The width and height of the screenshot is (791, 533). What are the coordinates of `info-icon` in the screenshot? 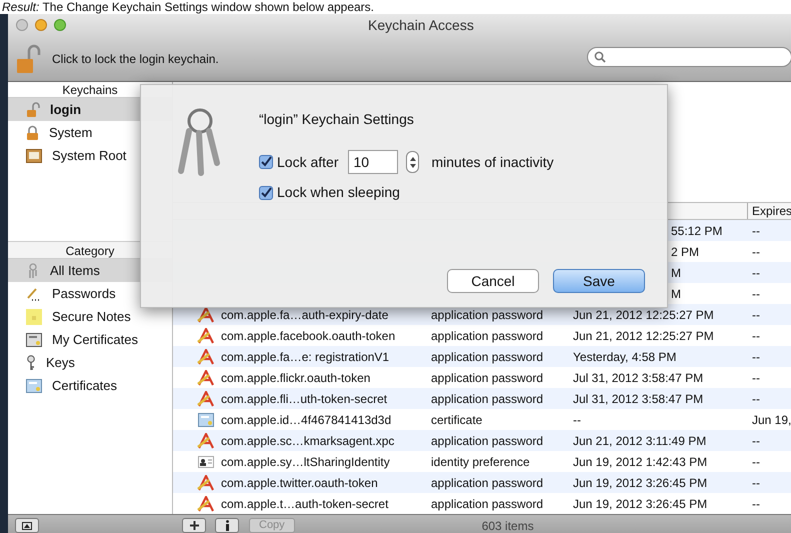 It's located at (227, 525).